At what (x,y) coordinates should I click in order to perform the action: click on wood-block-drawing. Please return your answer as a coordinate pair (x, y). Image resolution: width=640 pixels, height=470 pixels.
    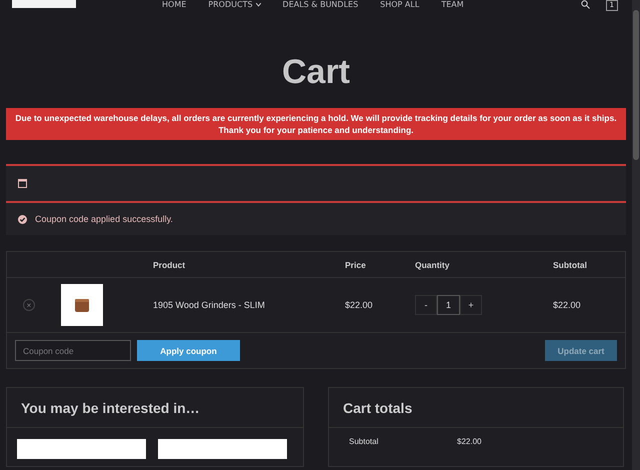
    Looking at the image, I should click on (82, 305).